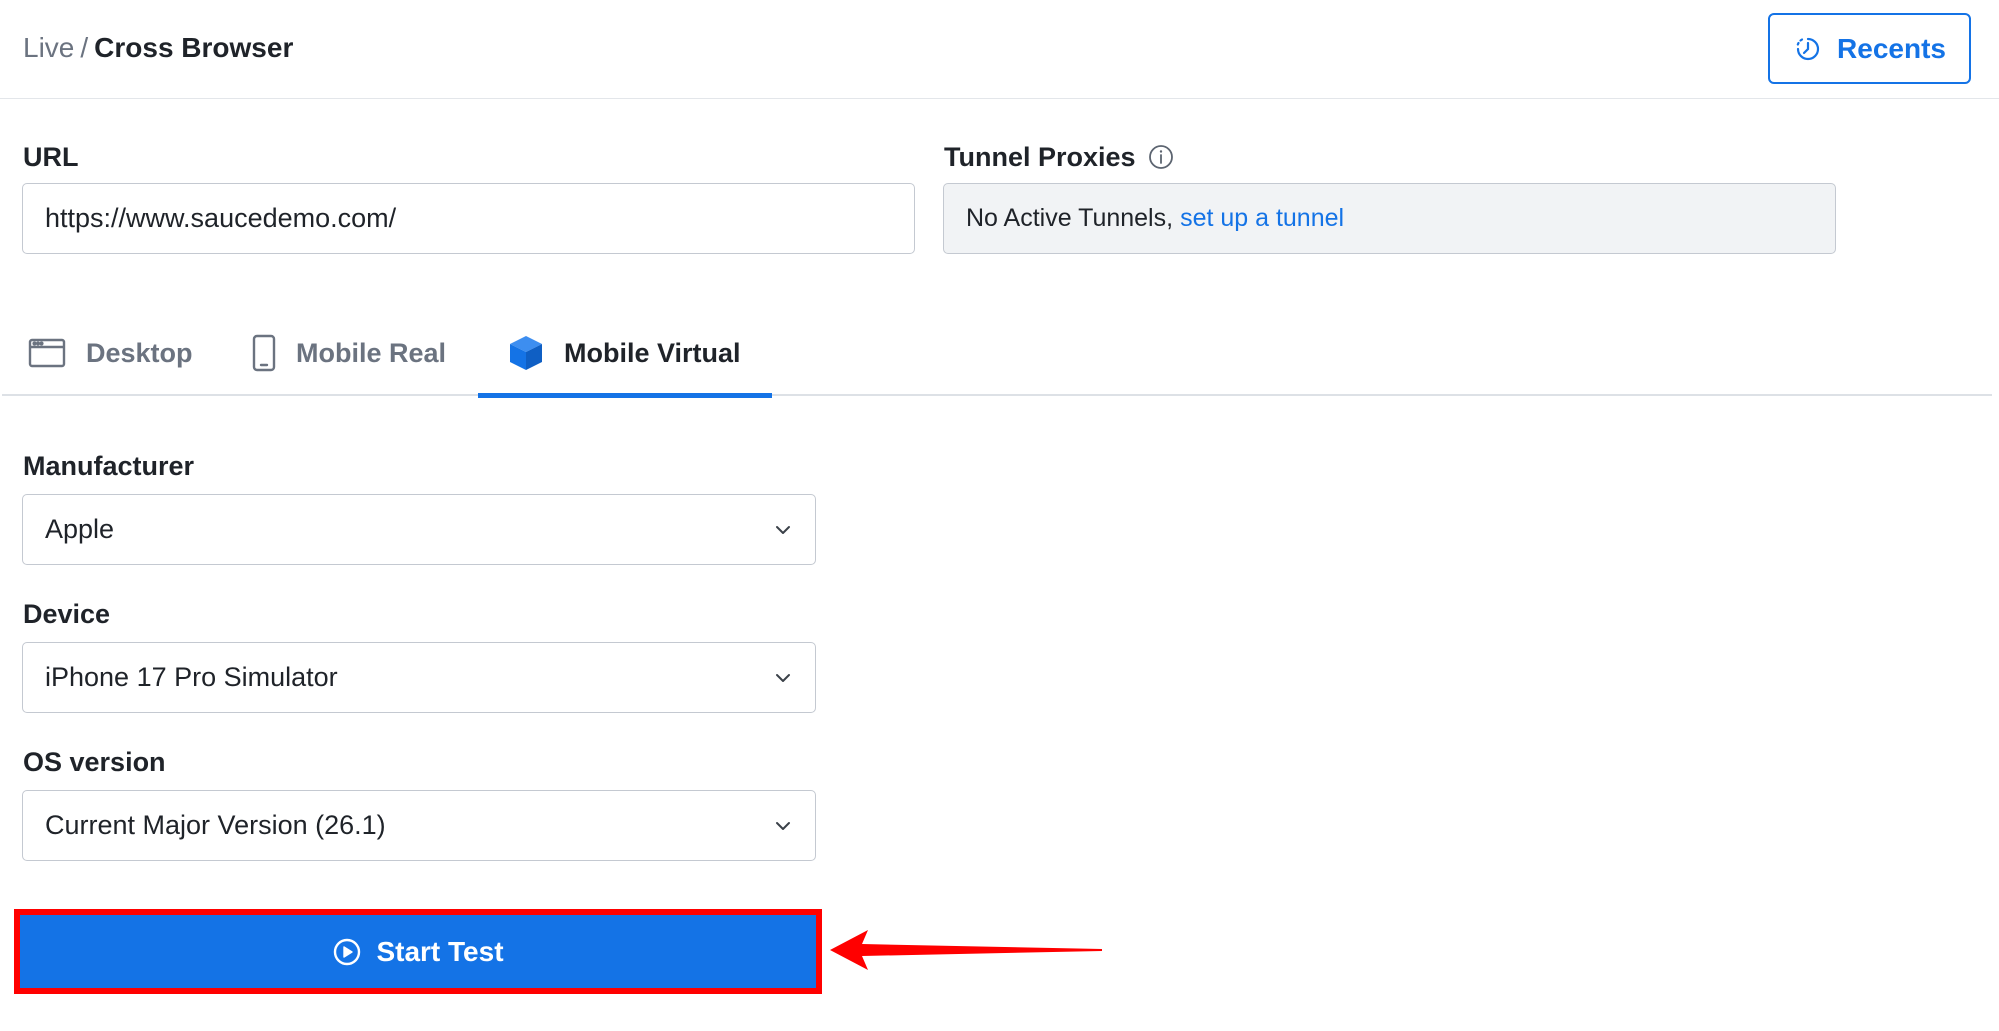  What do you see at coordinates (191, 677) in the screenshot?
I see `device-value: iPhone 17 Pro Simulator` at bounding box center [191, 677].